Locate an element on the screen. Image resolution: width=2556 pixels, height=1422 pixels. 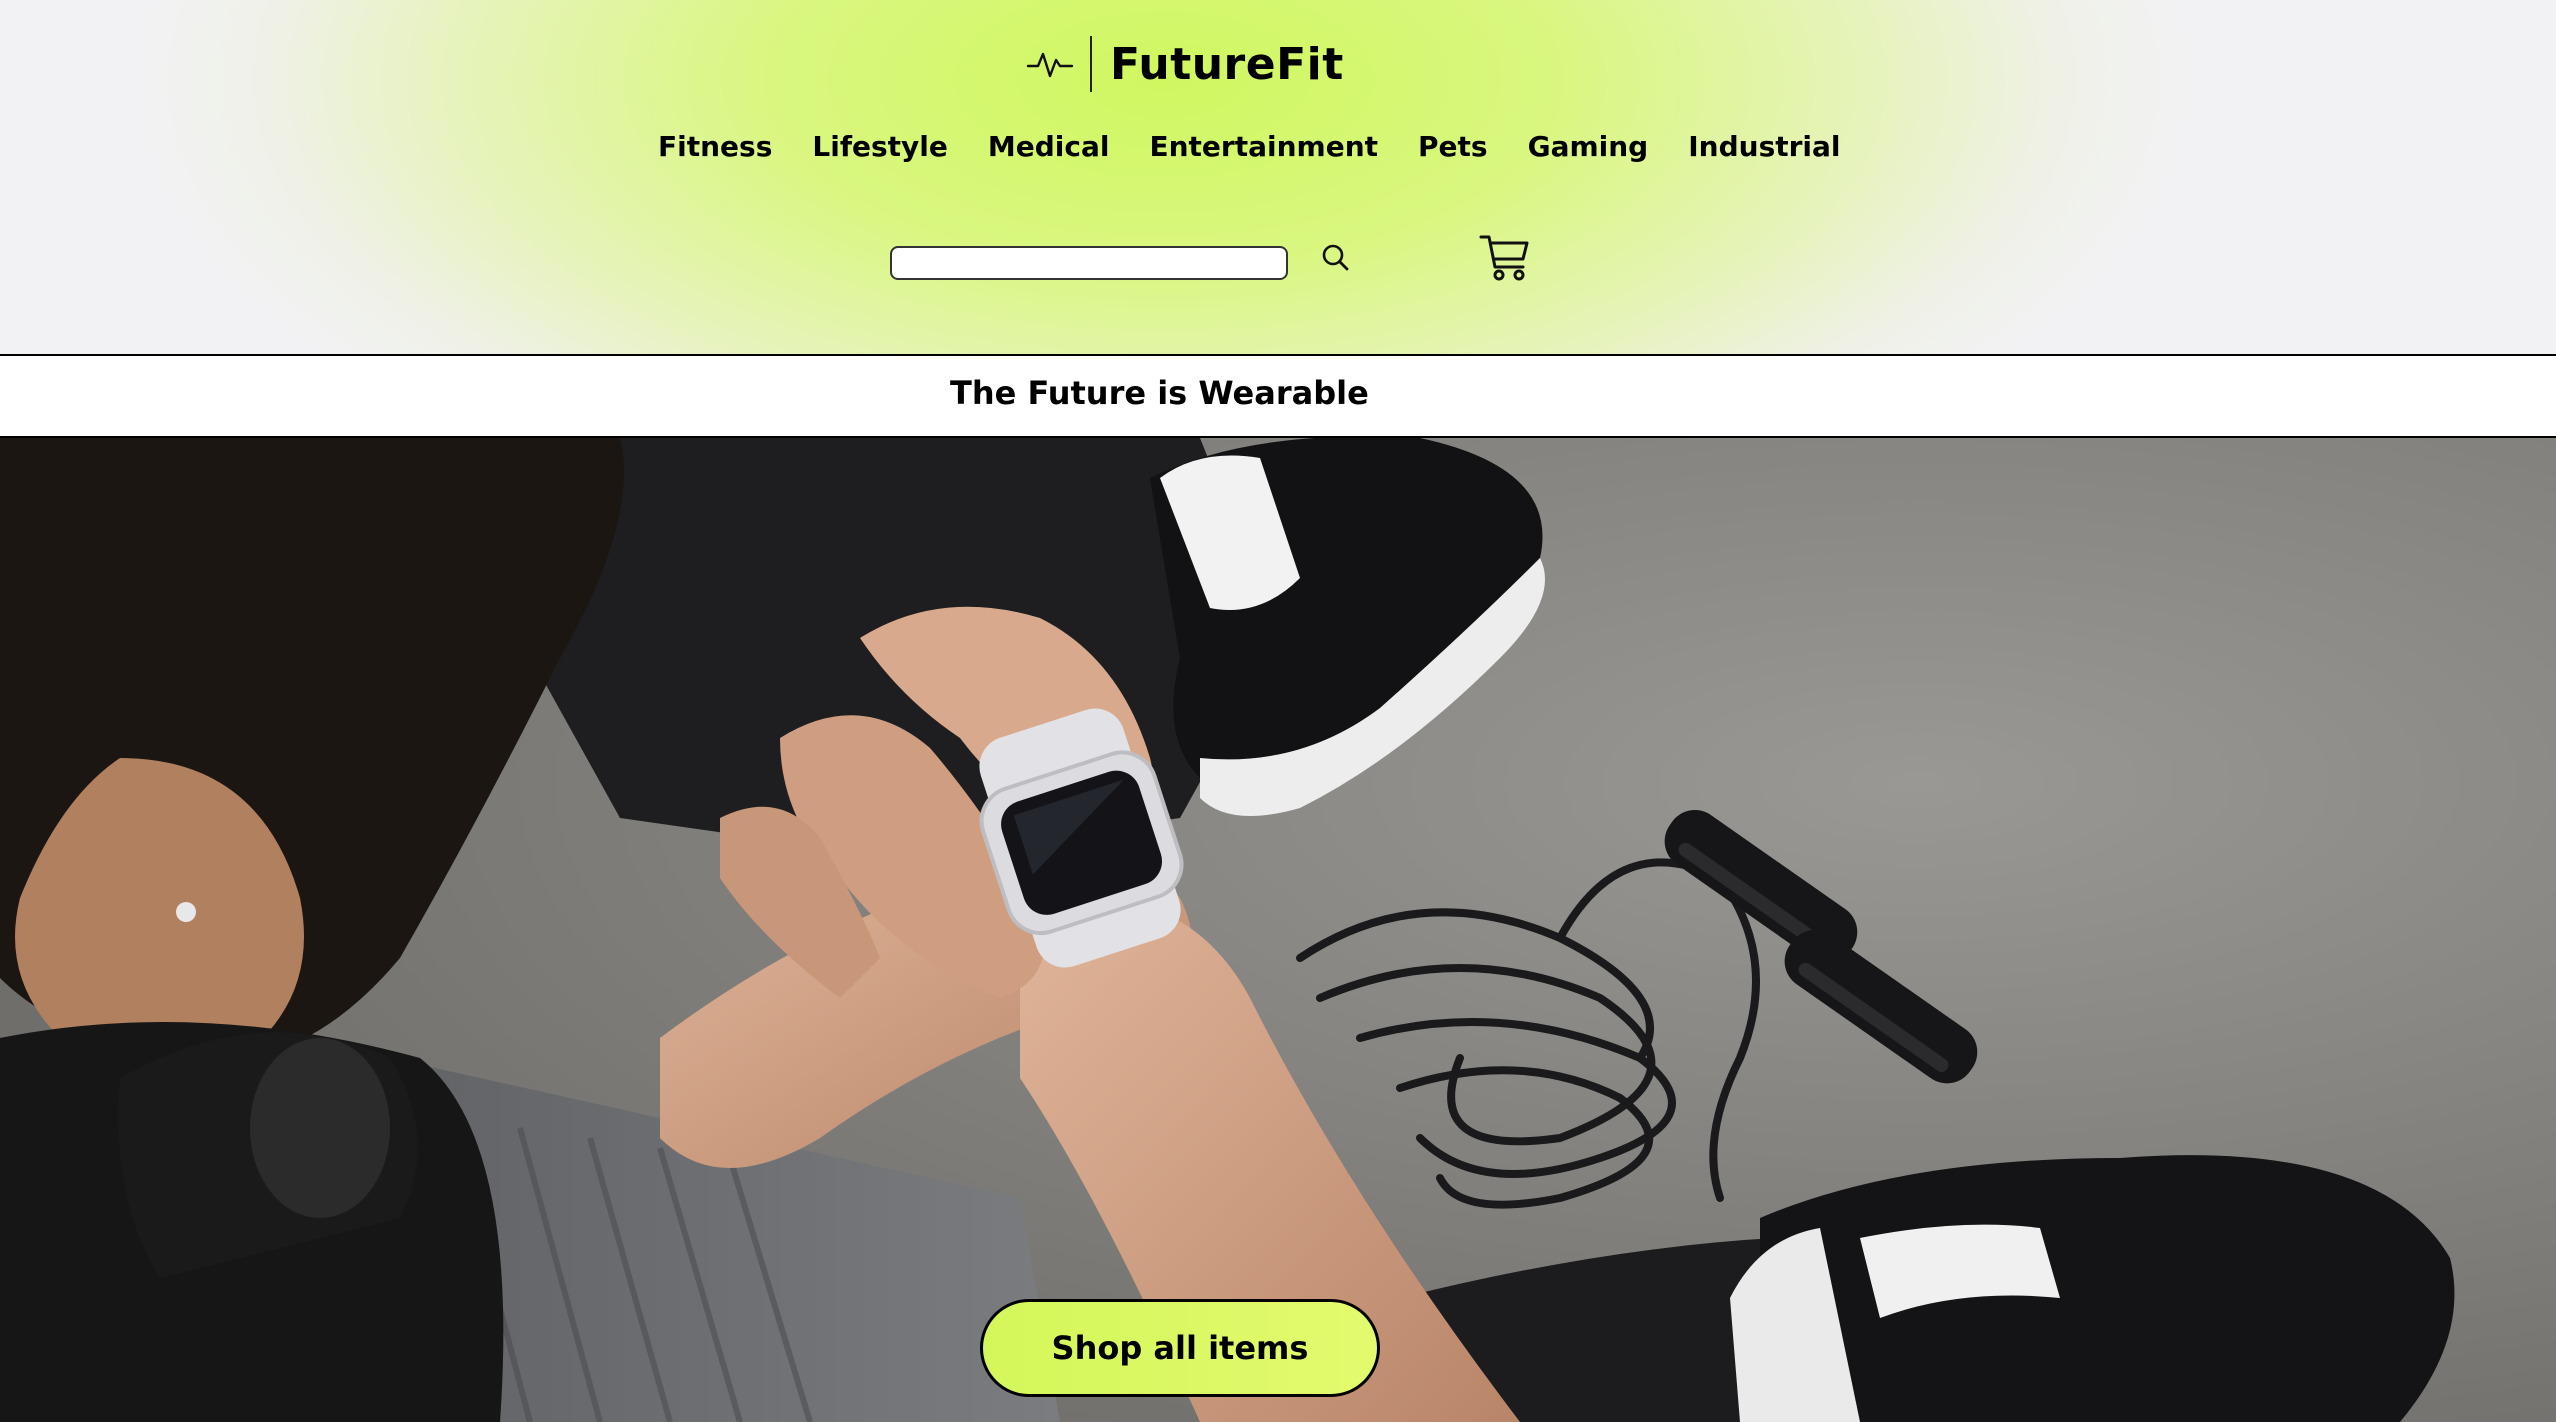
nav-item-fitness: Fitness is located at coordinates (715, 147).